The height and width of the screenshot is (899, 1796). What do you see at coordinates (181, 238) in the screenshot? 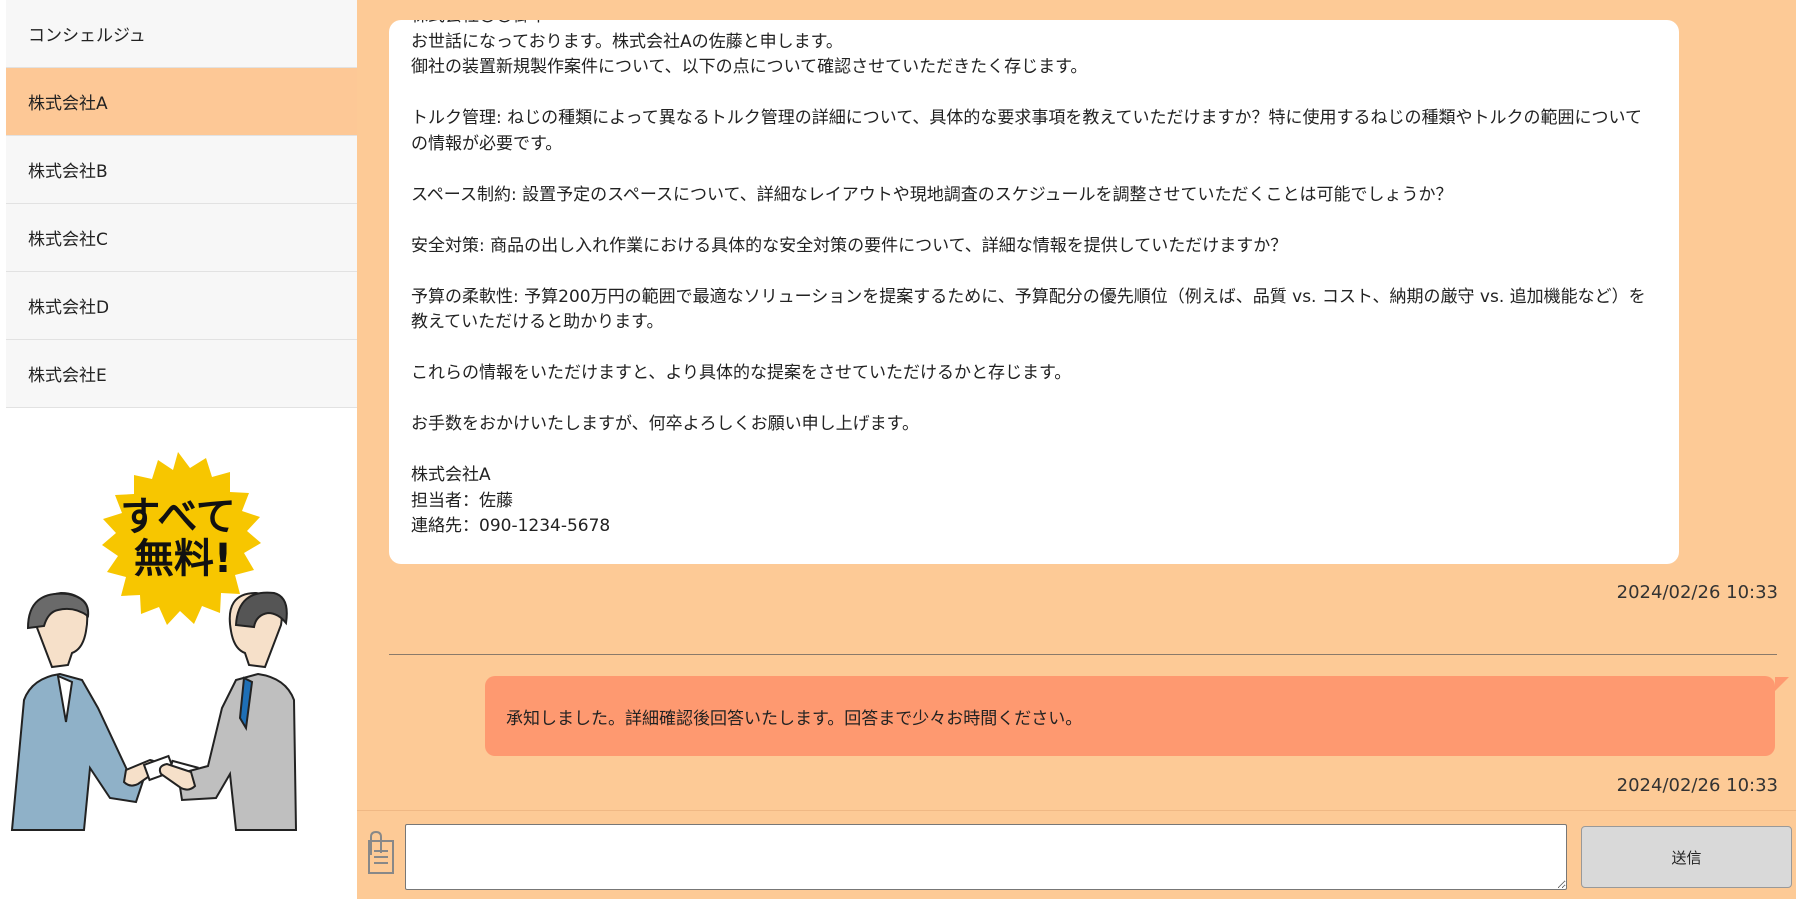
I see `sidebar-item-company-c: 株式会社C` at bounding box center [181, 238].